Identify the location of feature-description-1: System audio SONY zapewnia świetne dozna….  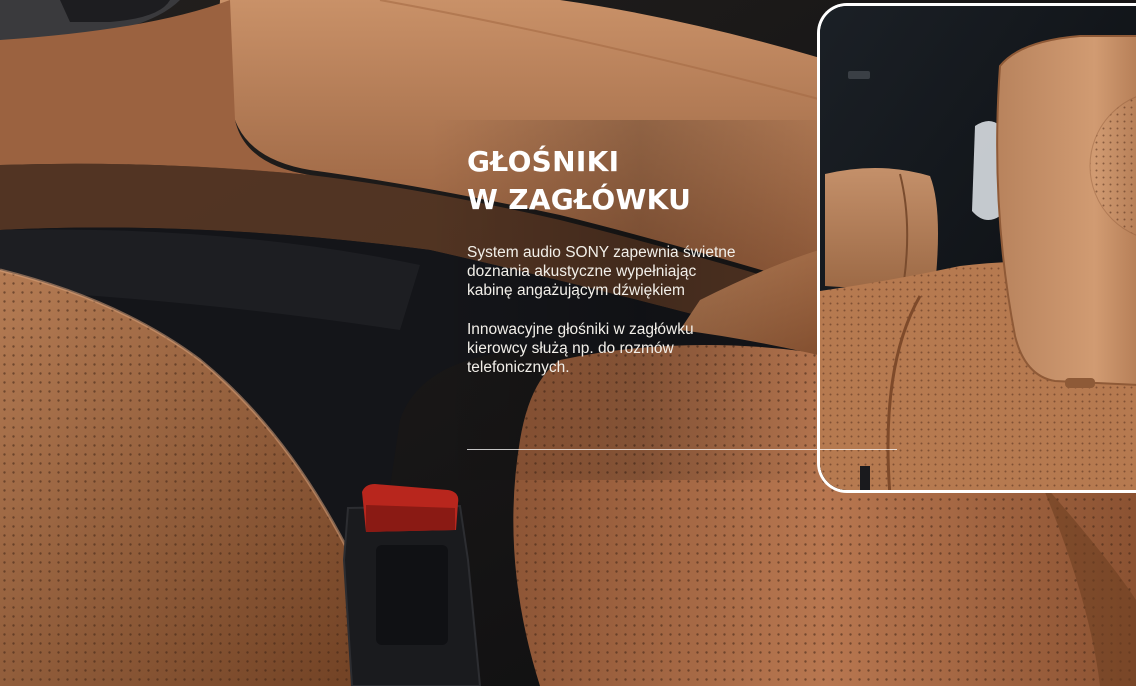
(601, 271).